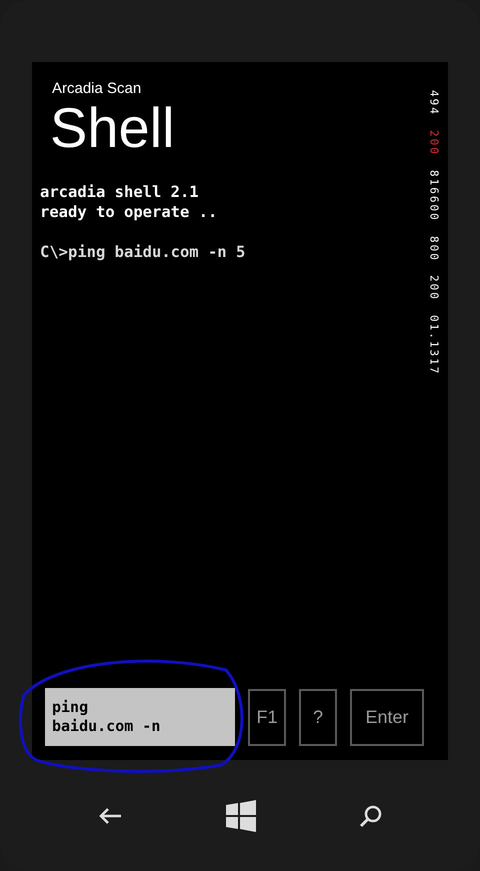 The height and width of the screenshot is (871, 480). Describe the element at coordinates (96, 88) in the screenshot. I see `app-name: Arcadia Scan` at that location.